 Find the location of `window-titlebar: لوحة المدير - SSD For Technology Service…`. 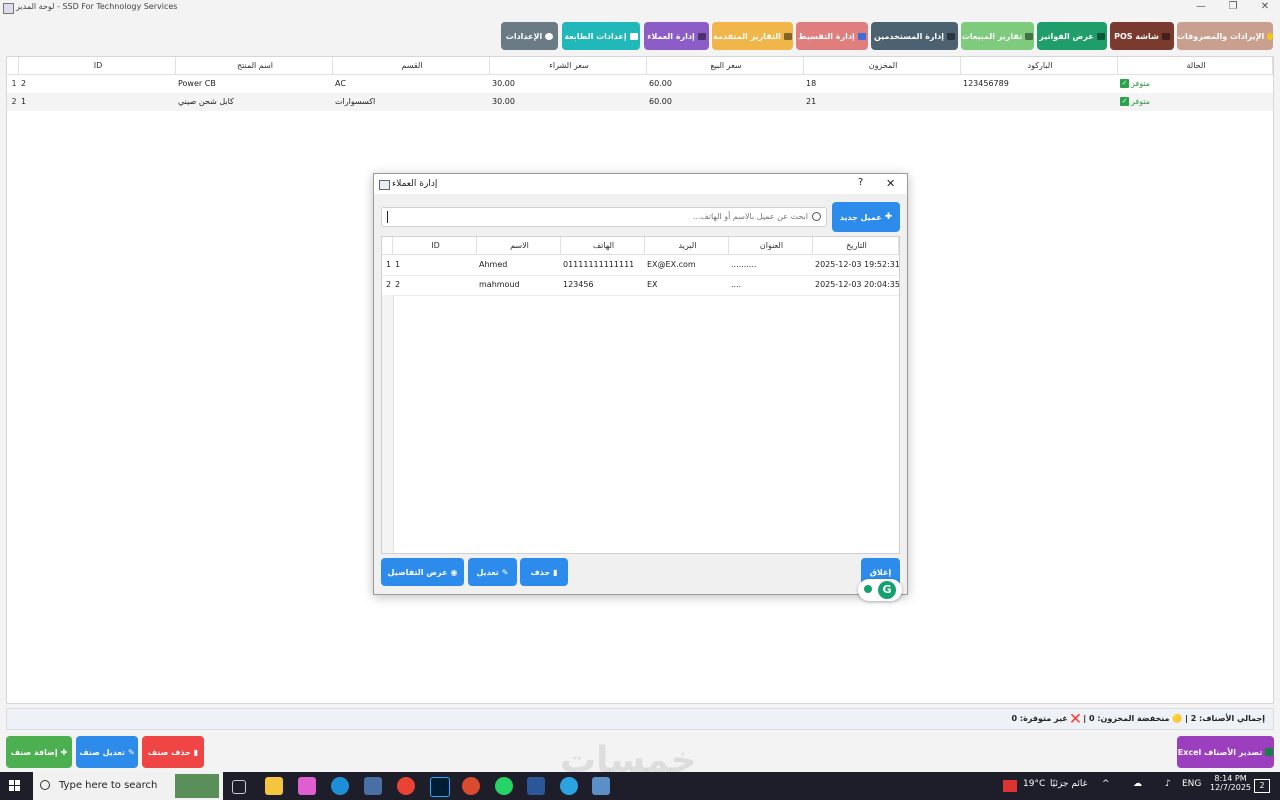

window-titlebar: لوحة المدير - SSD For Technology Service… is located at coordinates (640, 8).